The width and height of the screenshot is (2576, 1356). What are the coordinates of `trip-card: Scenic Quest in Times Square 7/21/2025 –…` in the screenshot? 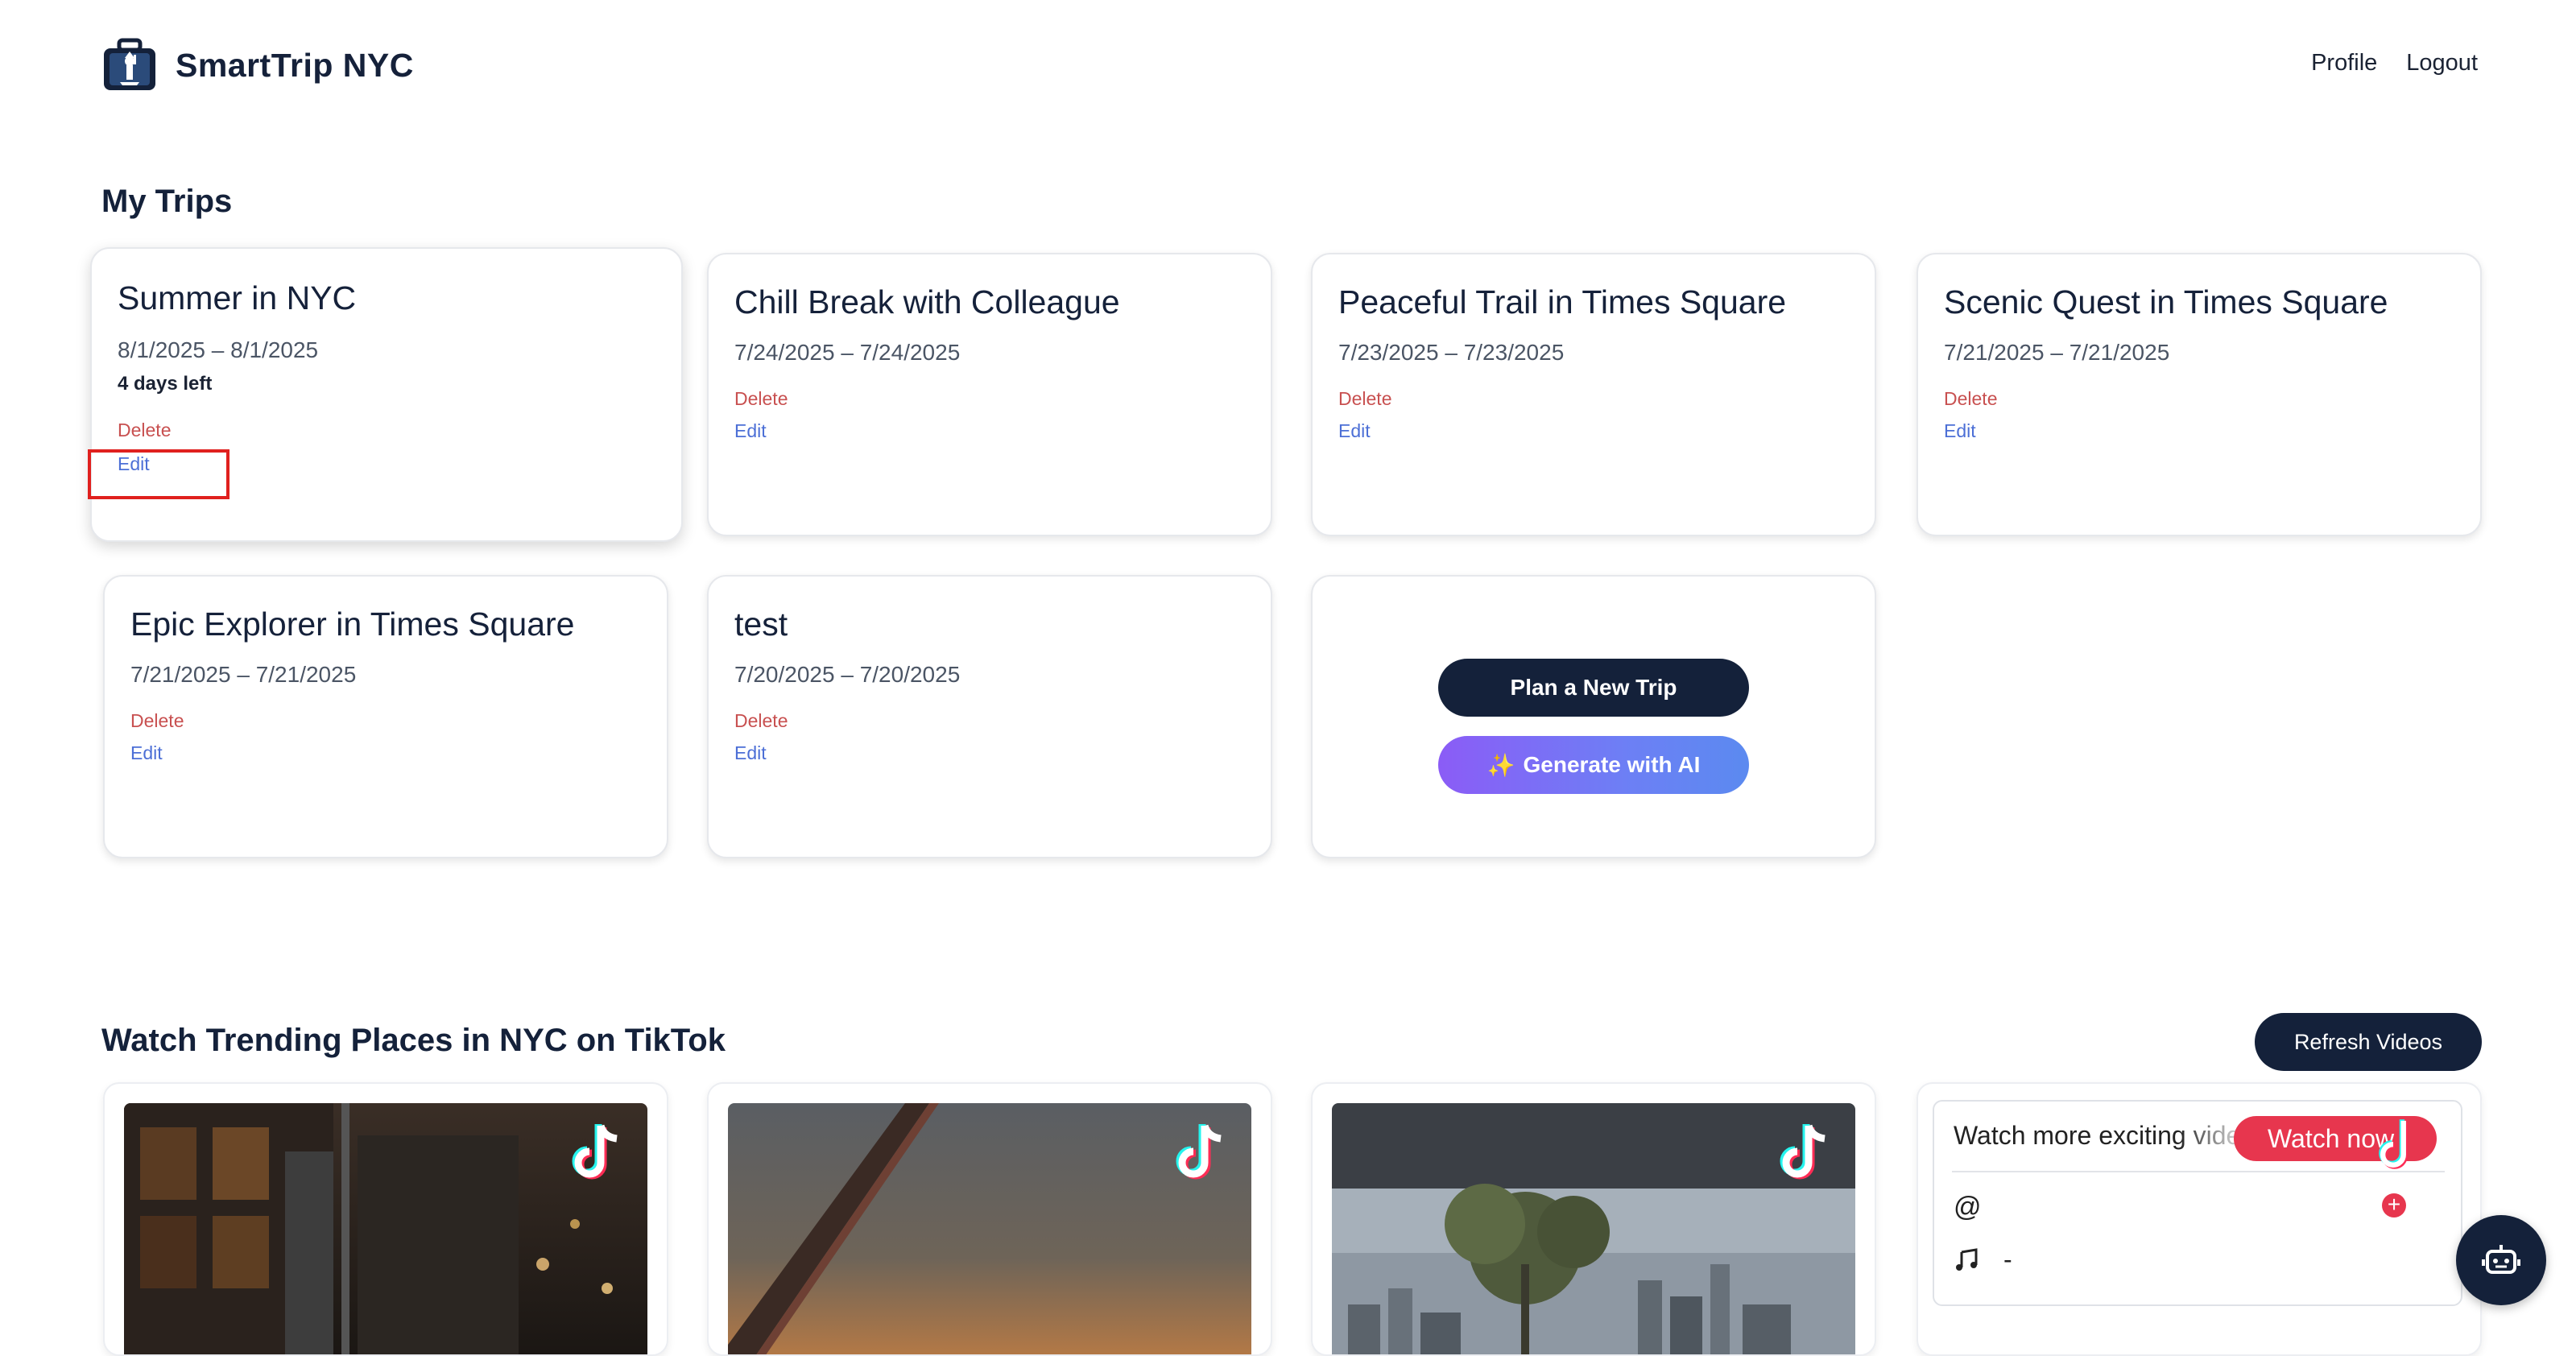 It's located at (2199, 395).